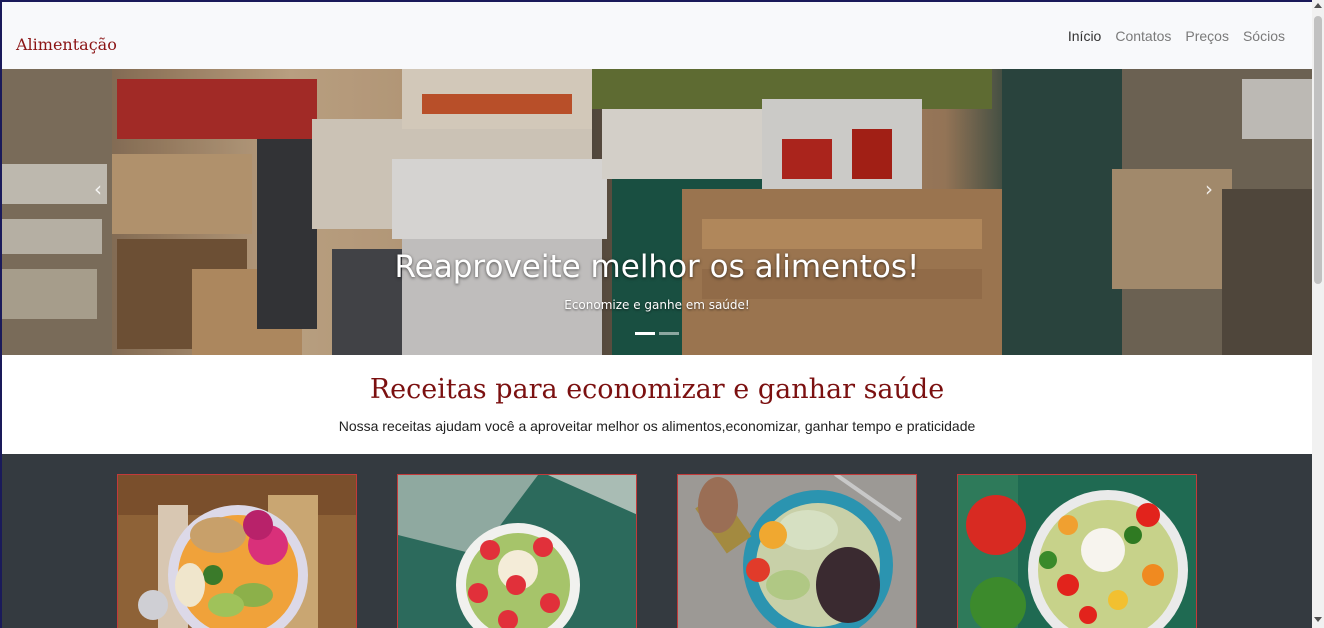 This screenshot has width=1324, height=628. I want to click on kiwi-strawberry-bowl-image, so click(517, 551).